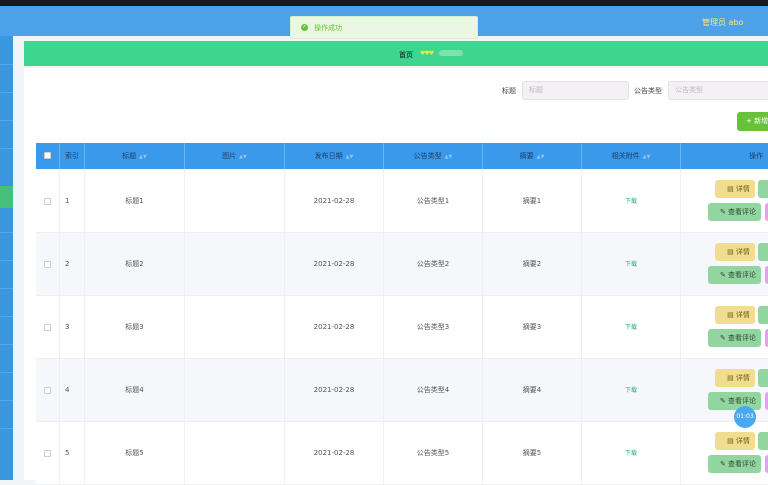  Describe the element at coordinates (406, 55) in the screenshot. I see `breadcrumb-home: 首页` at that location.